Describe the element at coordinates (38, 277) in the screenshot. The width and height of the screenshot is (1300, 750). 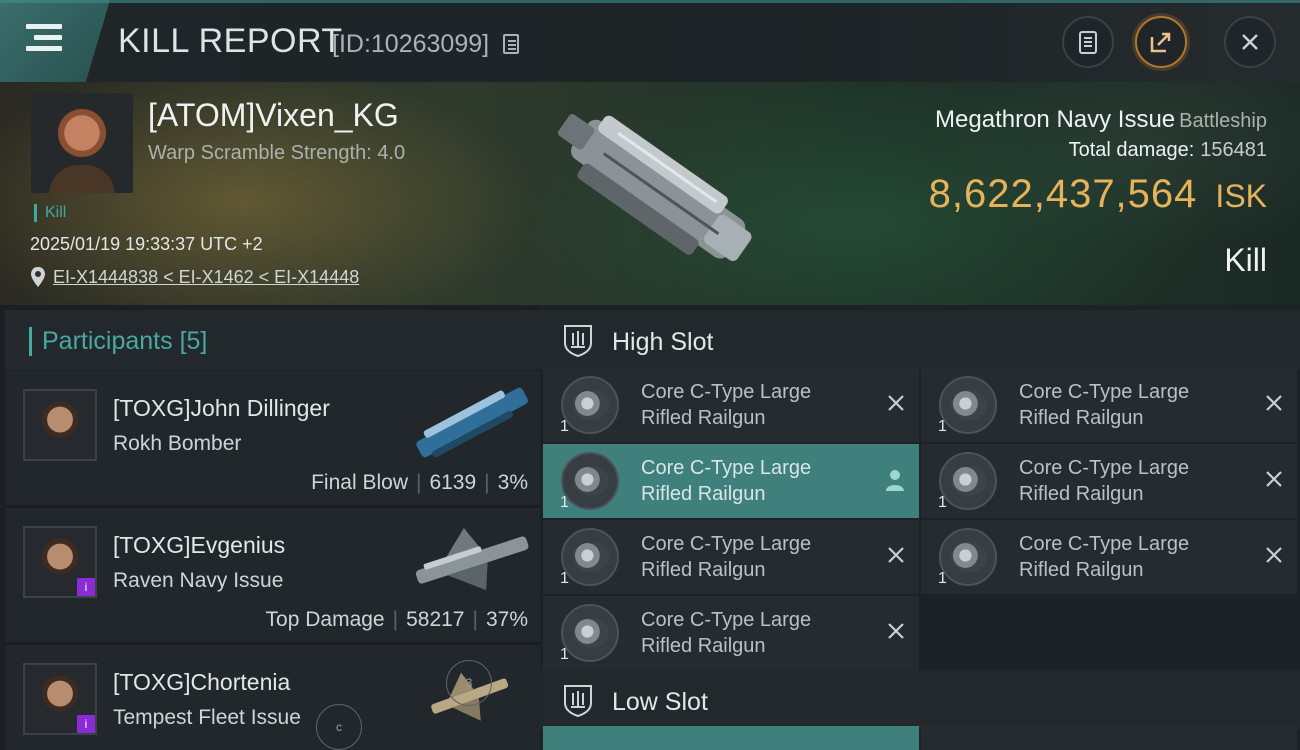
I see `location-pin-icon` at that location.